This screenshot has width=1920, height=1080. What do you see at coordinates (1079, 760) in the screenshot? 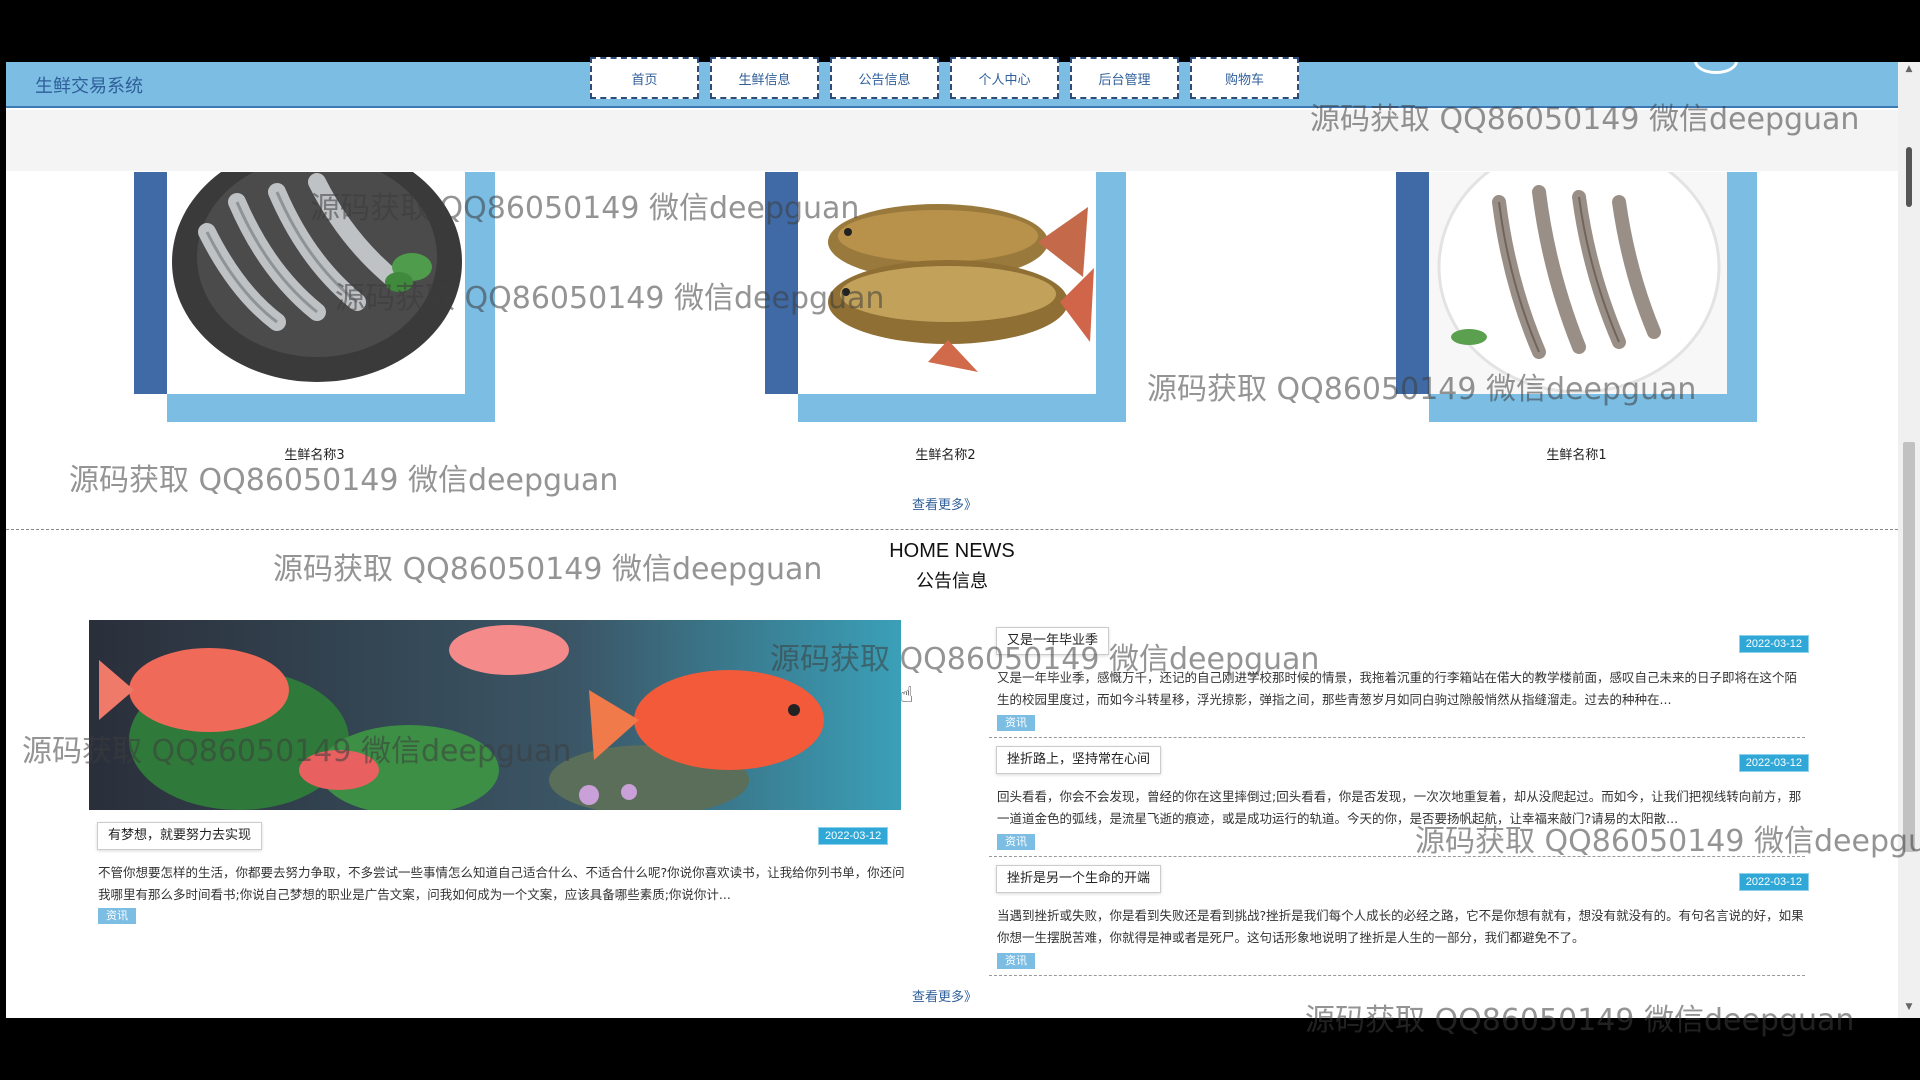
I see `news-item-title: 挫折路上，坚持常在心间` at bounding box center [1079, 760].